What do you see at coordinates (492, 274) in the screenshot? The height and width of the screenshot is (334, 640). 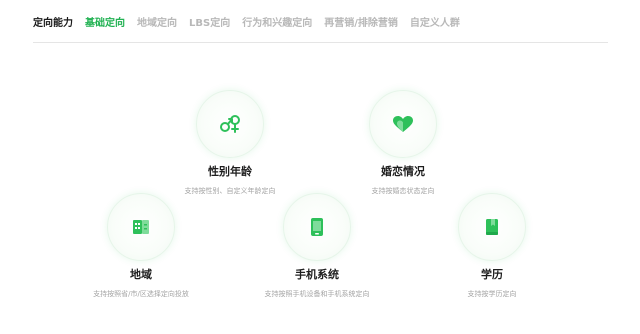 I see `card-label: 学历` at bounding box center [492, 274].